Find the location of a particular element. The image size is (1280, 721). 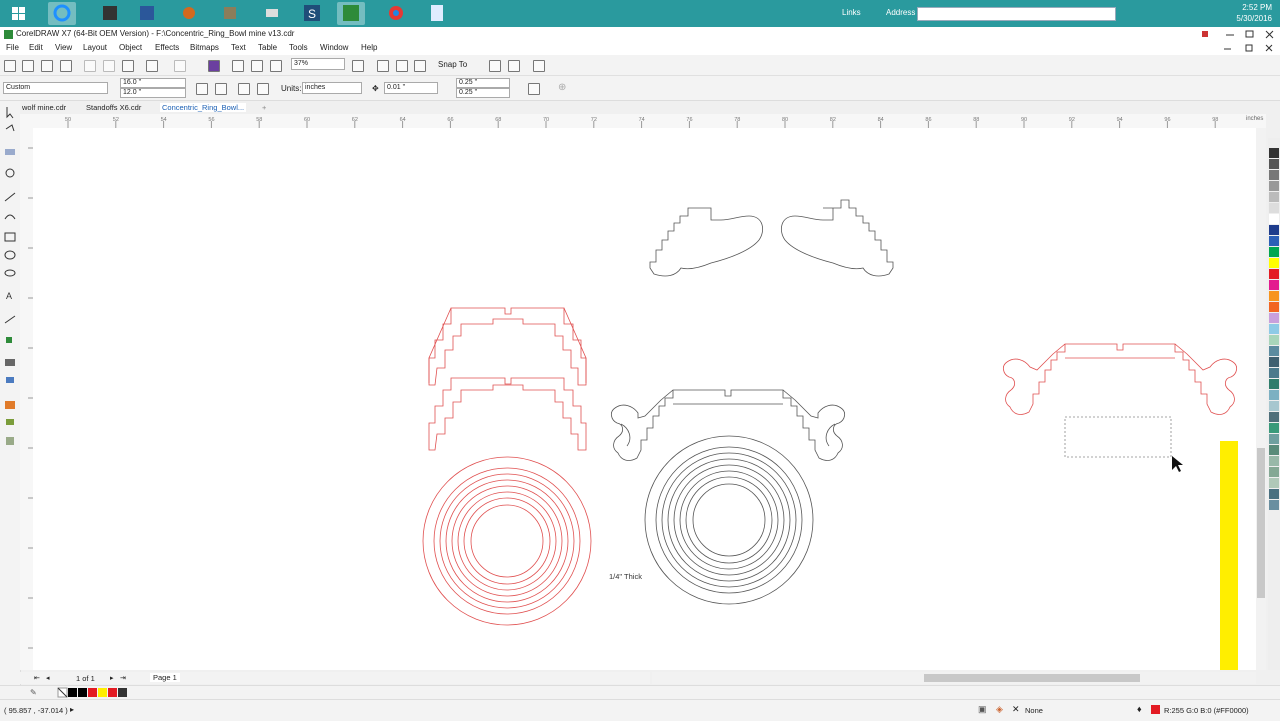

portrait-icon is located at coordinates (202, 89).